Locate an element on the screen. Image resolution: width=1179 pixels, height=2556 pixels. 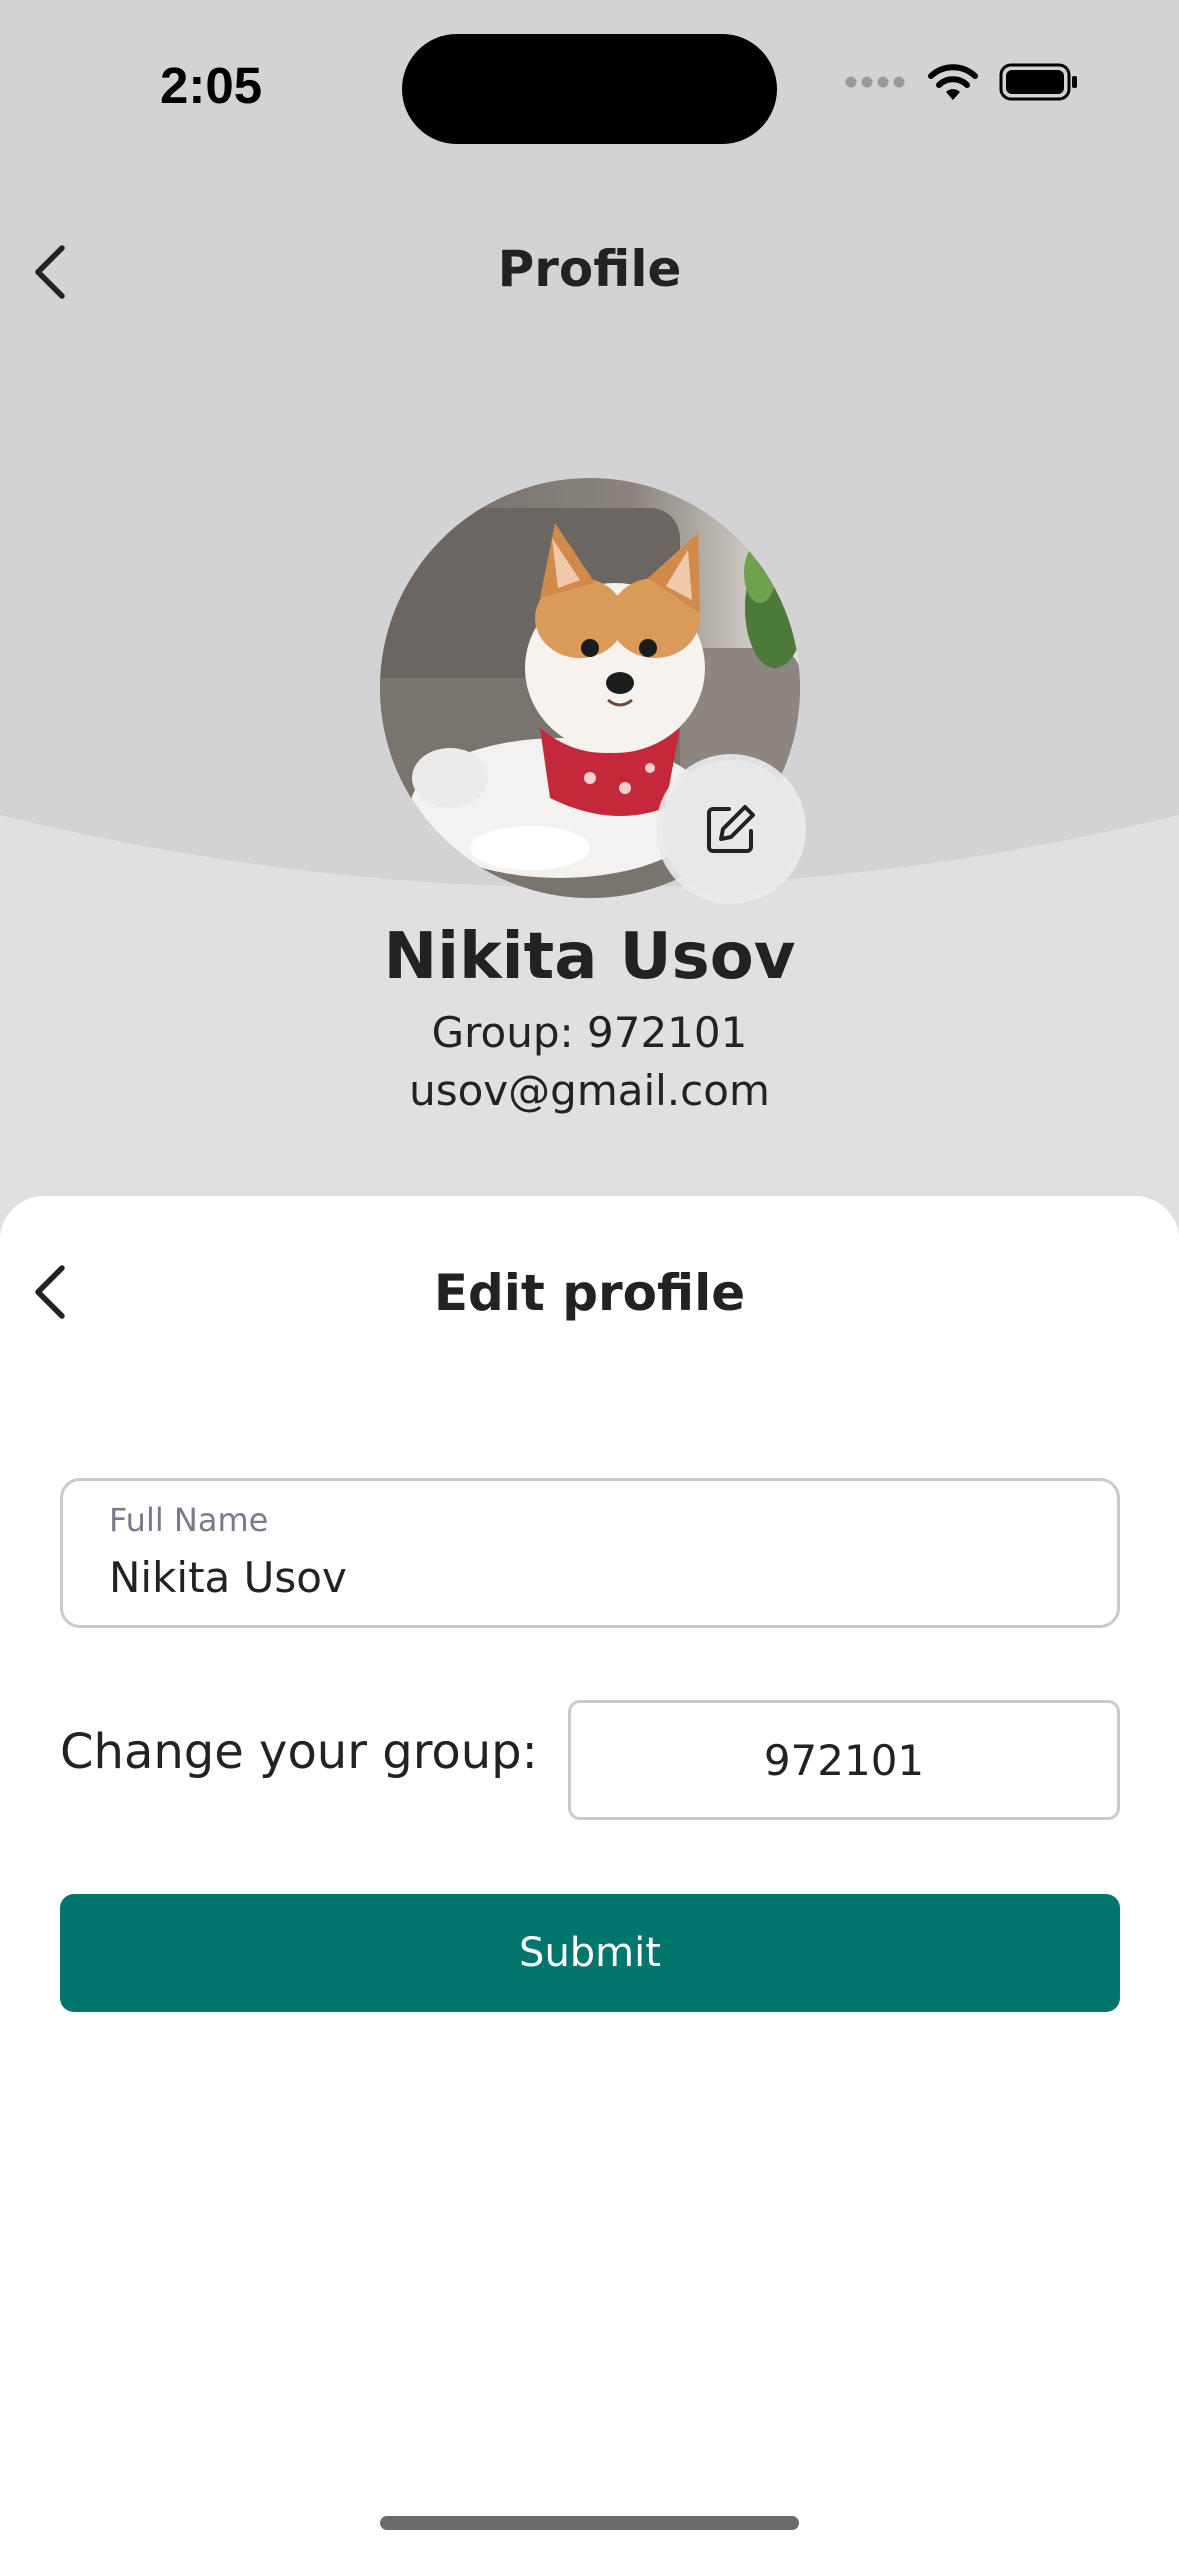
page-title: Profile is located at coordinates (589, 269).